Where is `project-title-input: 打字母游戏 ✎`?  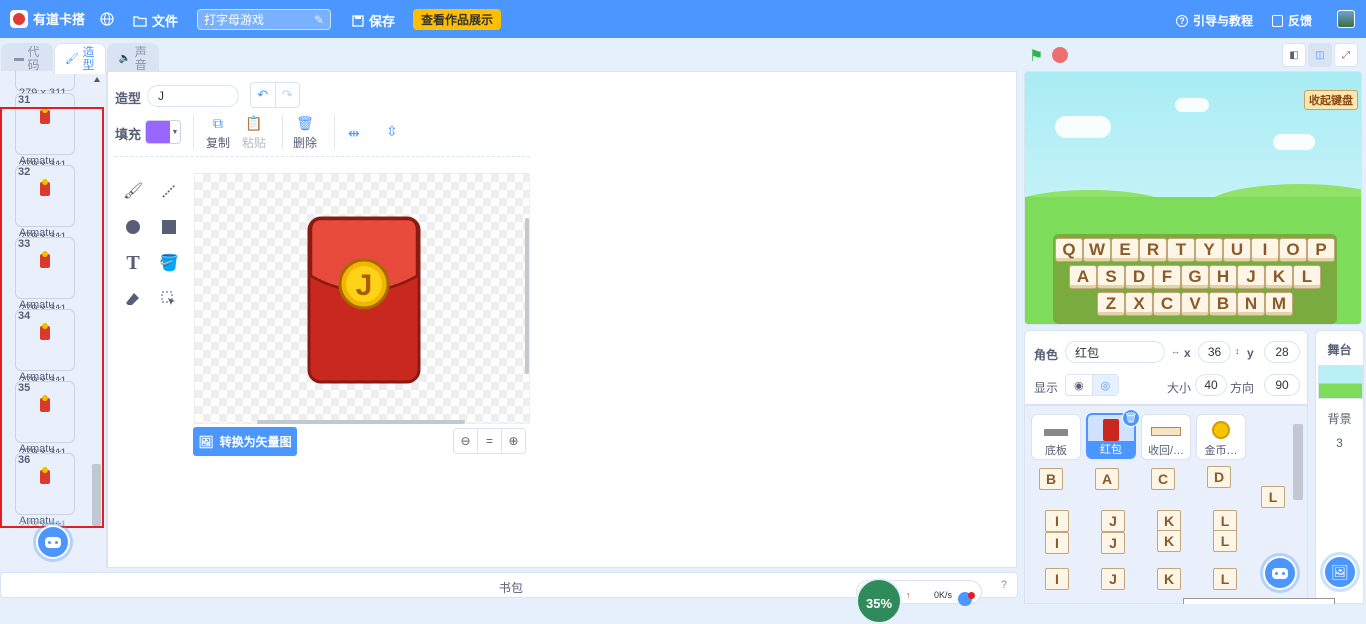 project-title-input: 打字母游戏 ✎ is located at coordinates (264, 19).